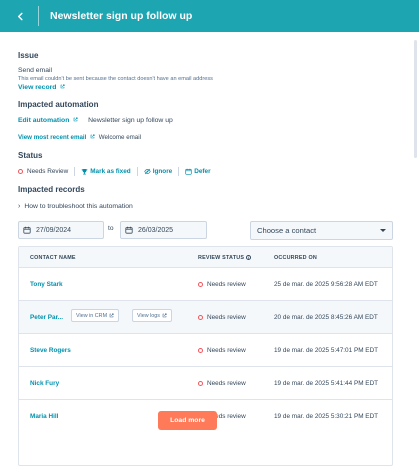  I want to click on impacted-records-heading: Impacted records, so click(51, 189).